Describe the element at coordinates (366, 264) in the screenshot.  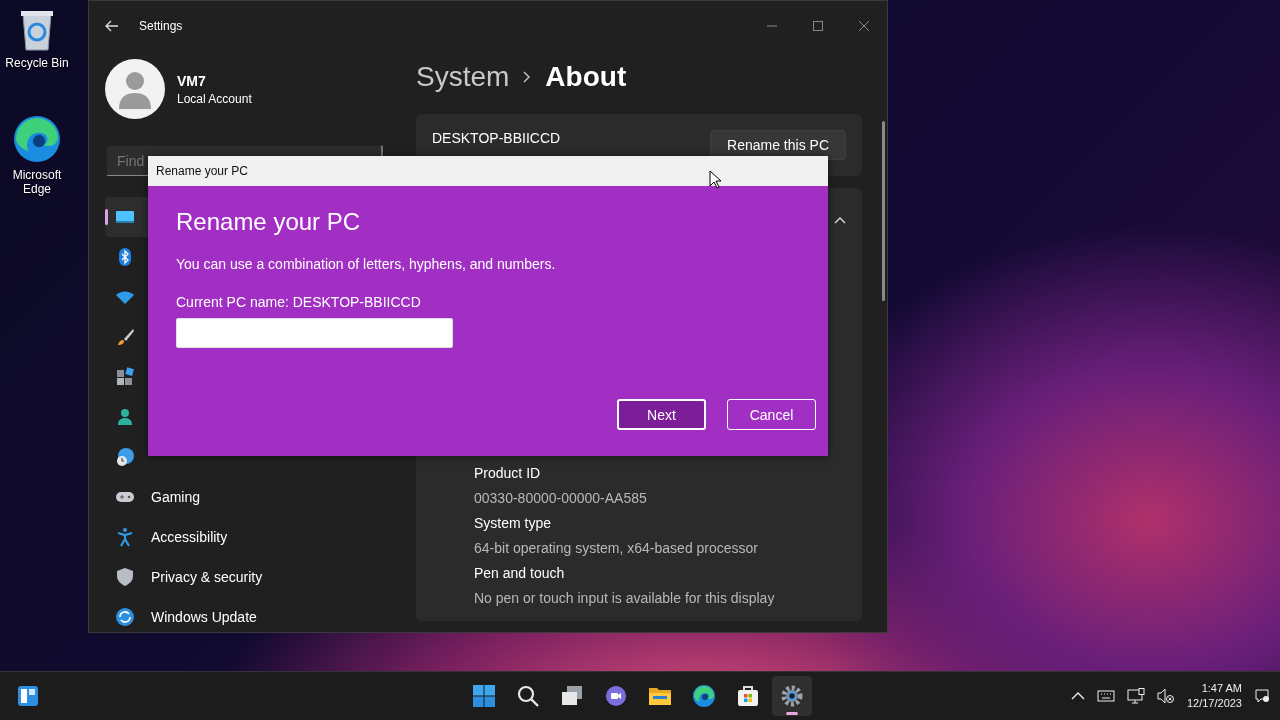
I see `dialog-description: You can use a combination of letters, hyphens, and numbers.` at that location.